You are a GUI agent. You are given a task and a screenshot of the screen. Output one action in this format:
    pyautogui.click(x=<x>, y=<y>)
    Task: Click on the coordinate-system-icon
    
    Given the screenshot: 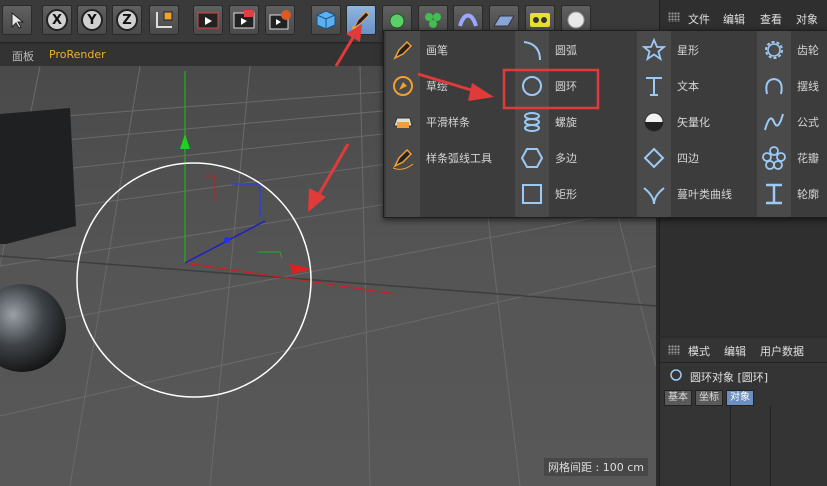 What is the action you would take?
    pyautogui.click(x=164, y=19)
    